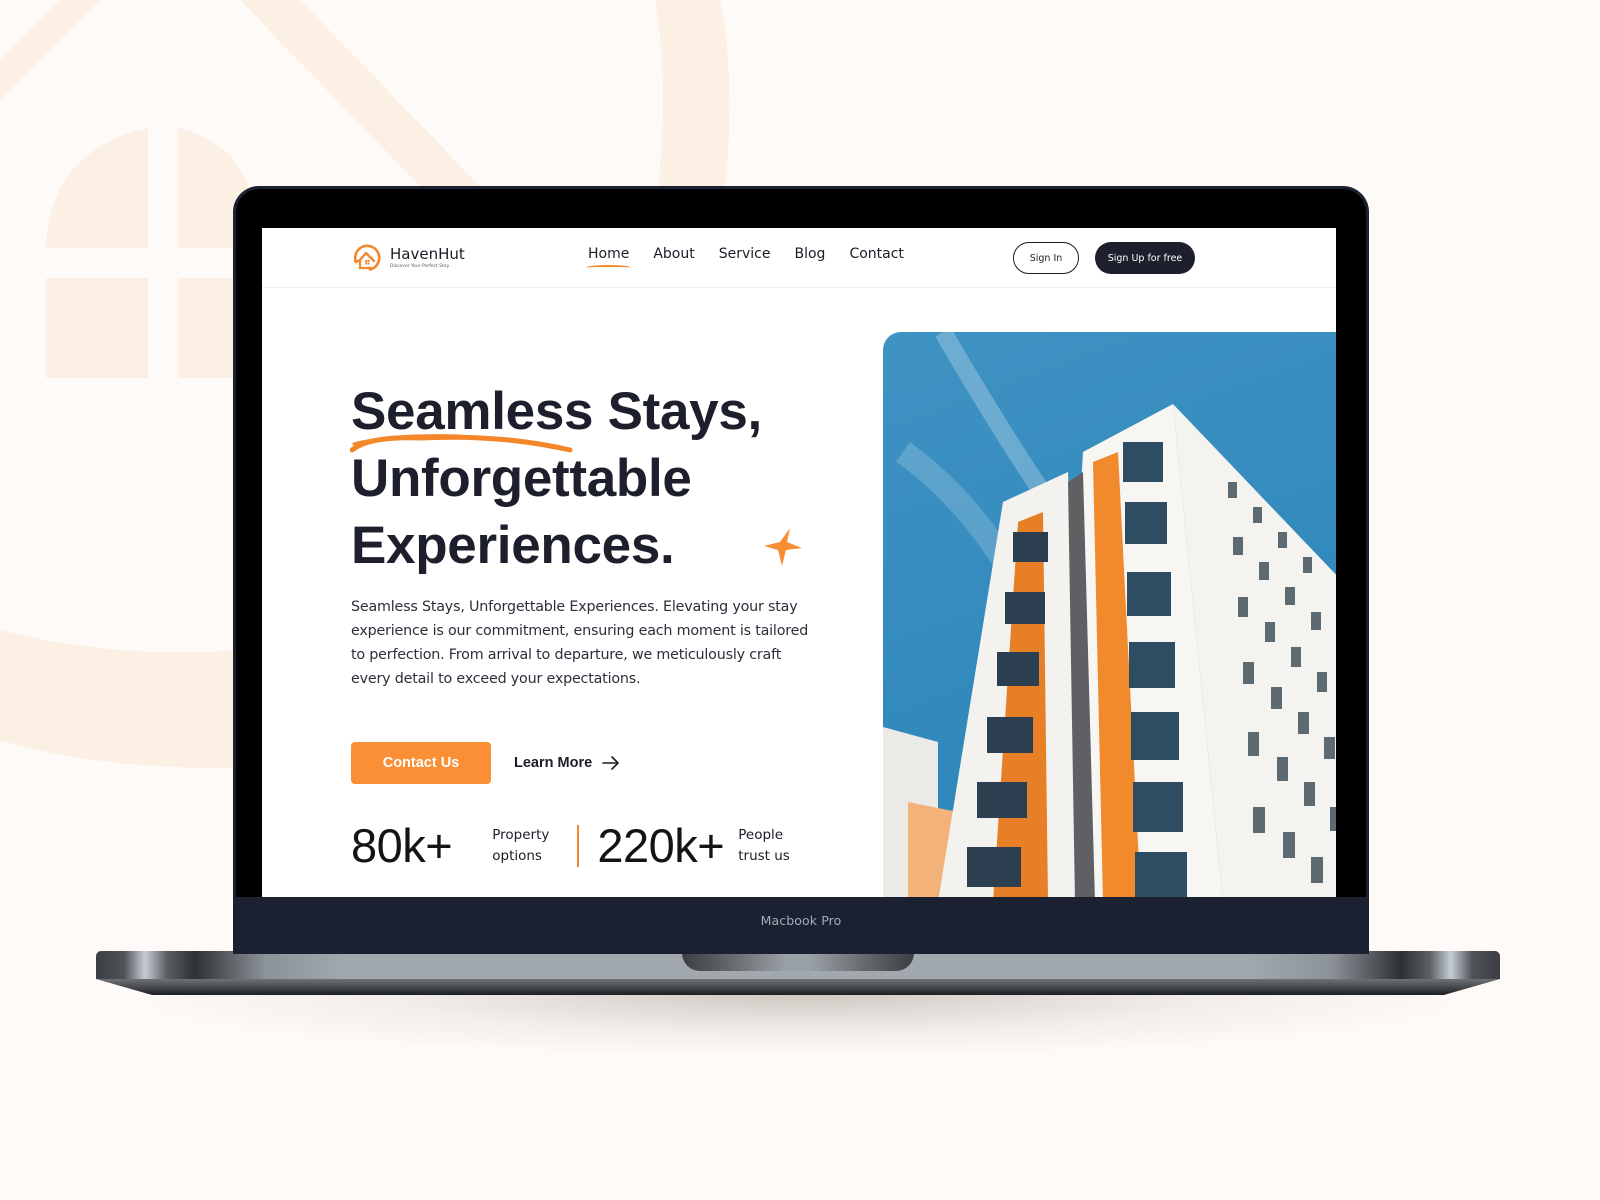 The image size is (1600, 1200). Describe the element at coordinates (764, 855) in the screenshot. I see `stat-label-line: trust us` at that location.